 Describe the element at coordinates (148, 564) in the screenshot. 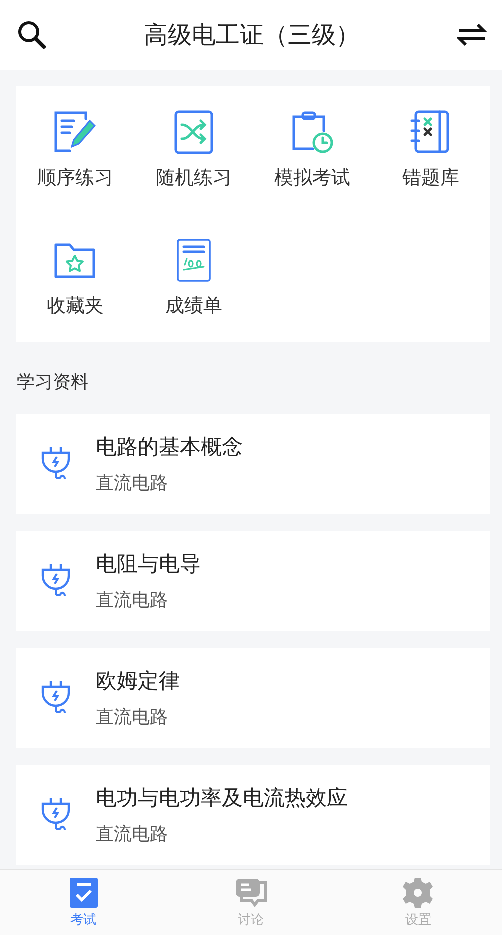

I see `material-title: 电阻与电导` at that location.